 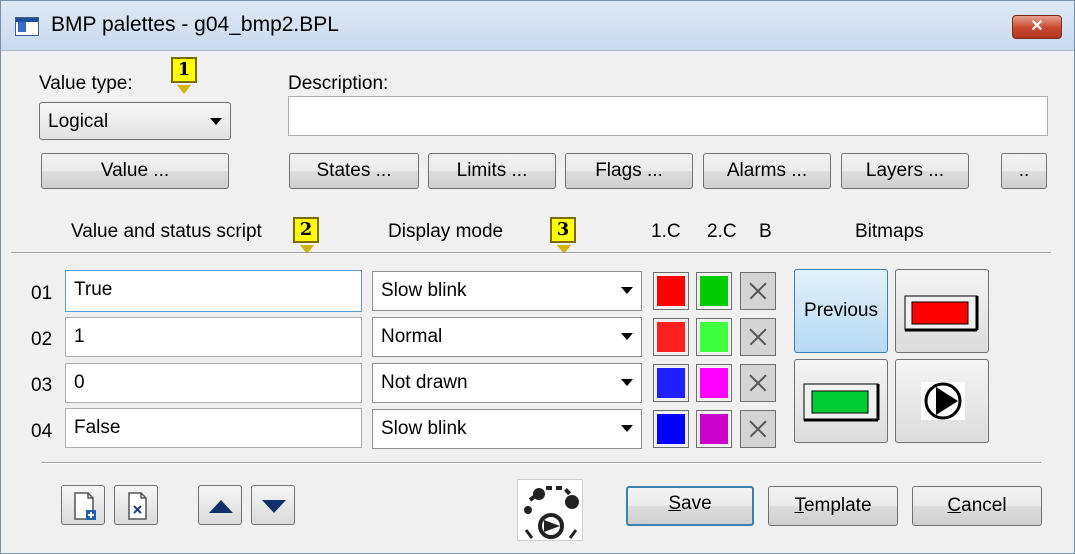 I want to click on move-down-button, so click(x=273, y=505).